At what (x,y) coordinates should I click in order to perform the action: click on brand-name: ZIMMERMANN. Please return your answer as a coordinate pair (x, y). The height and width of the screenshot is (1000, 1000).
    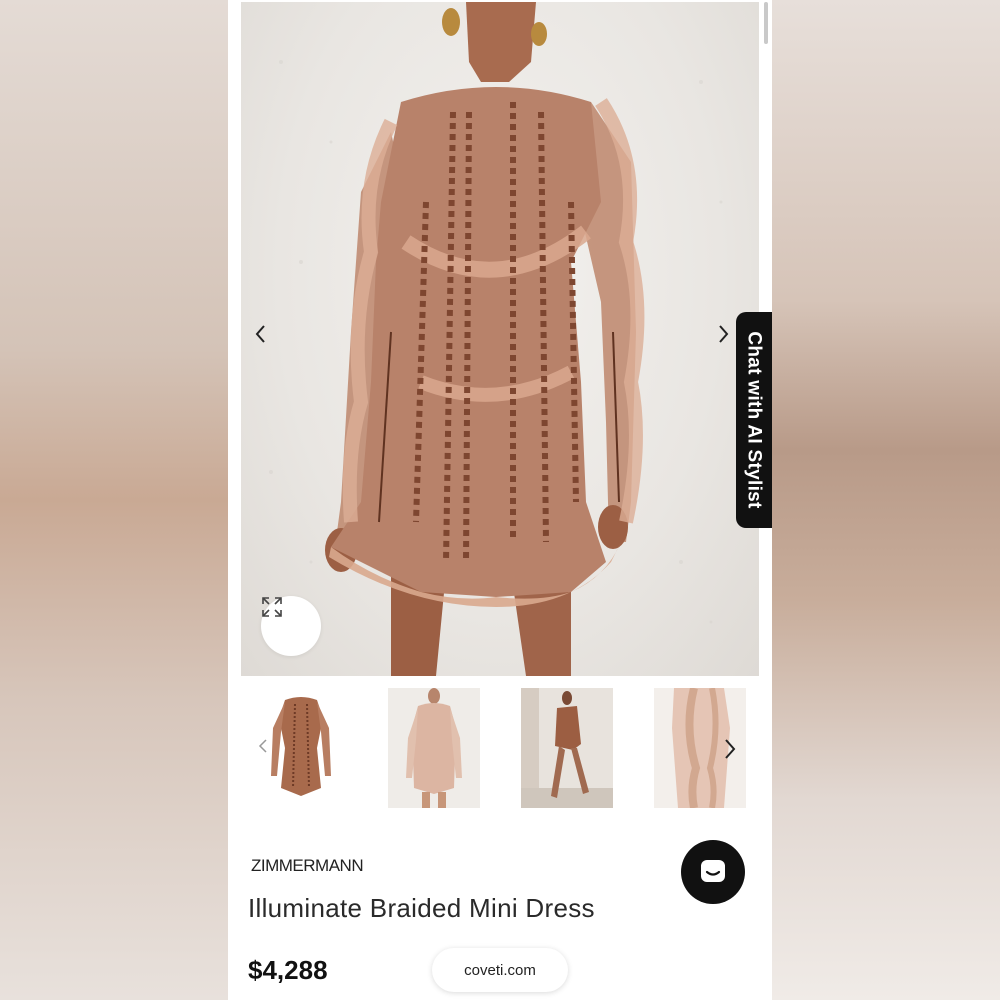
    Looking at the image, I should click on (307, 866).